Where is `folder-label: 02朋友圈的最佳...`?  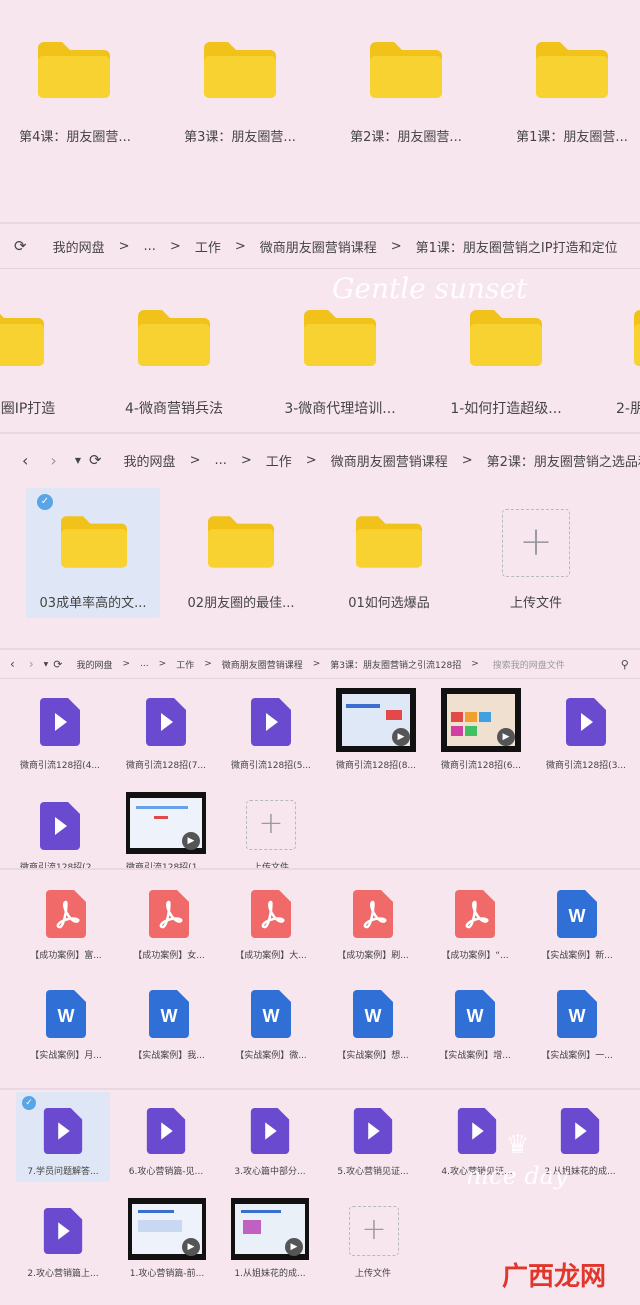 folder-label: 02朋友圈的最佳... is located at coordinates (241, 601).